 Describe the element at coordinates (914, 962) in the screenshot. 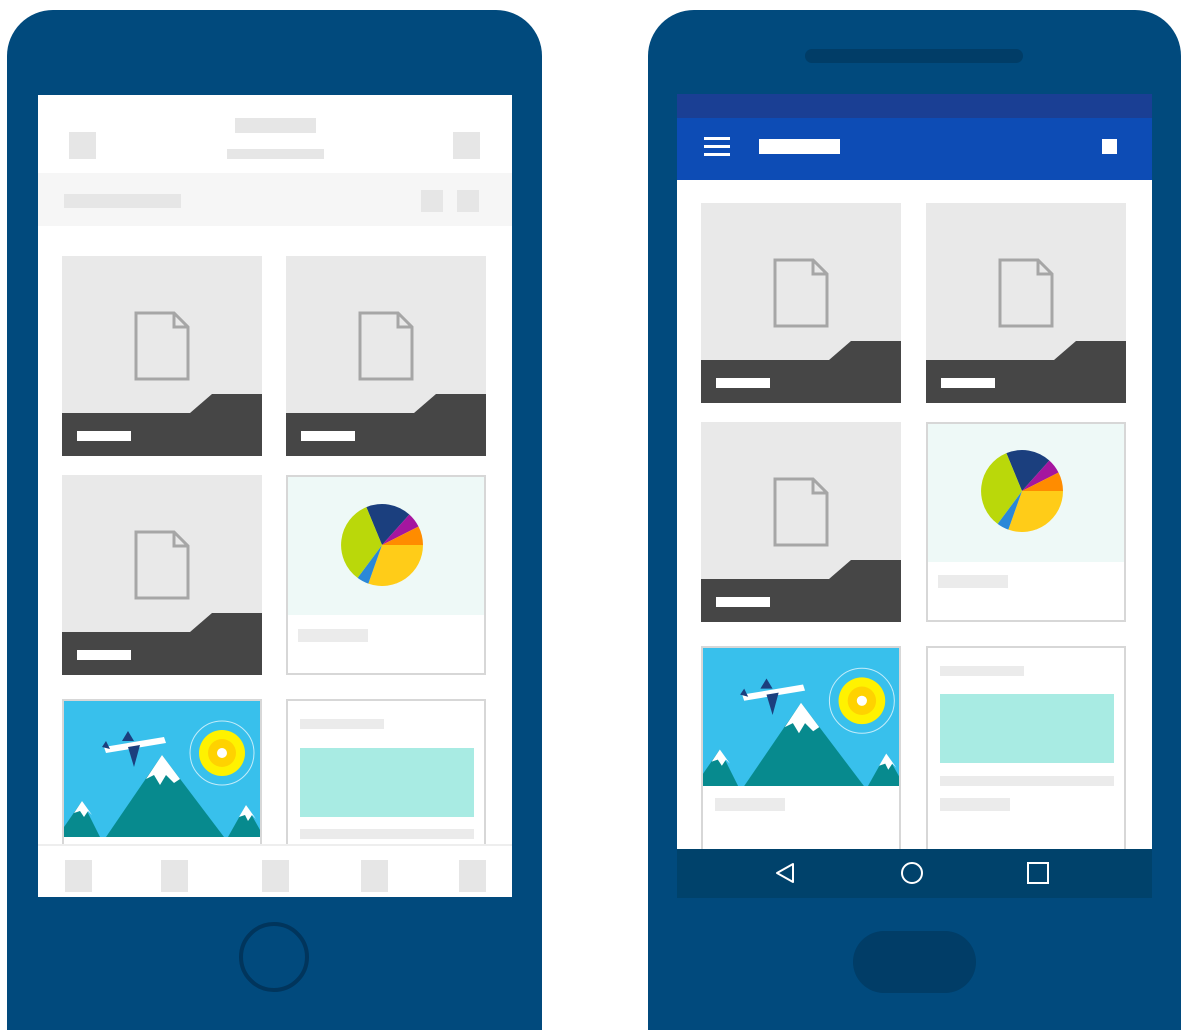

I see `hardware-home-pill` at that location.